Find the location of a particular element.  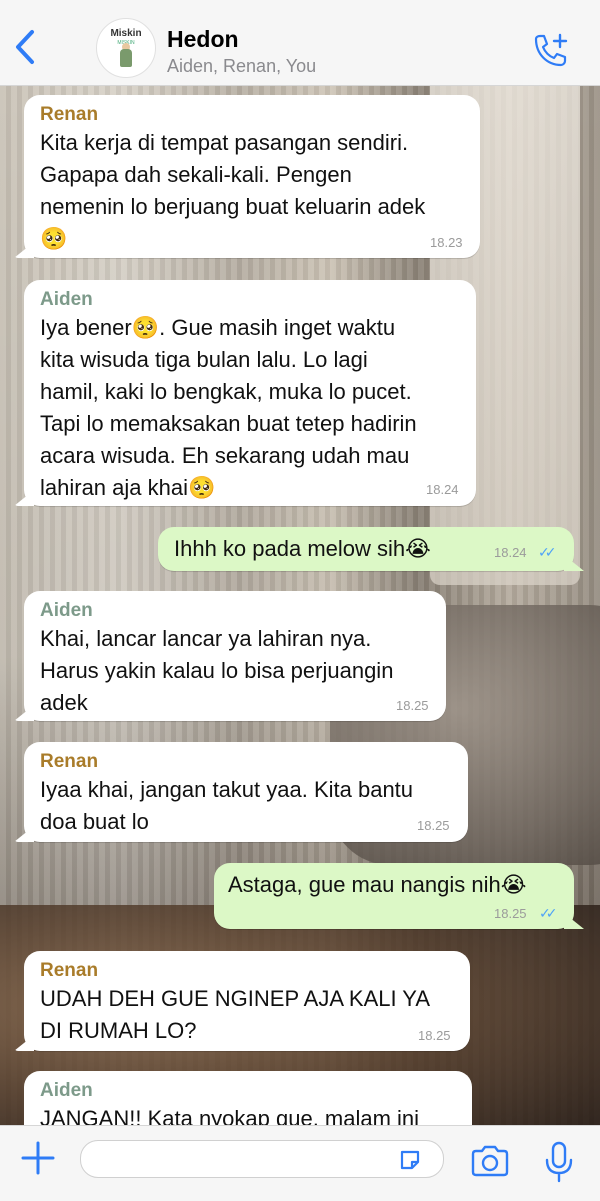

plus-icon is located at coordinates (38, 1161).